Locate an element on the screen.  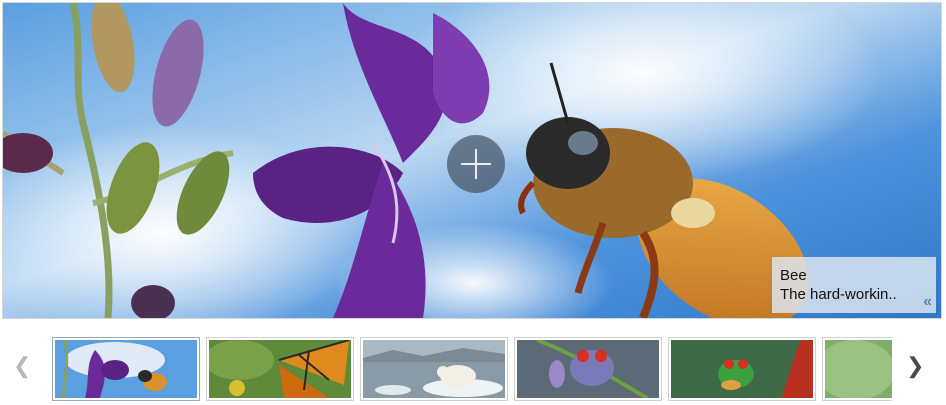
thumbnail-partial is located at coordinates (857, 369).